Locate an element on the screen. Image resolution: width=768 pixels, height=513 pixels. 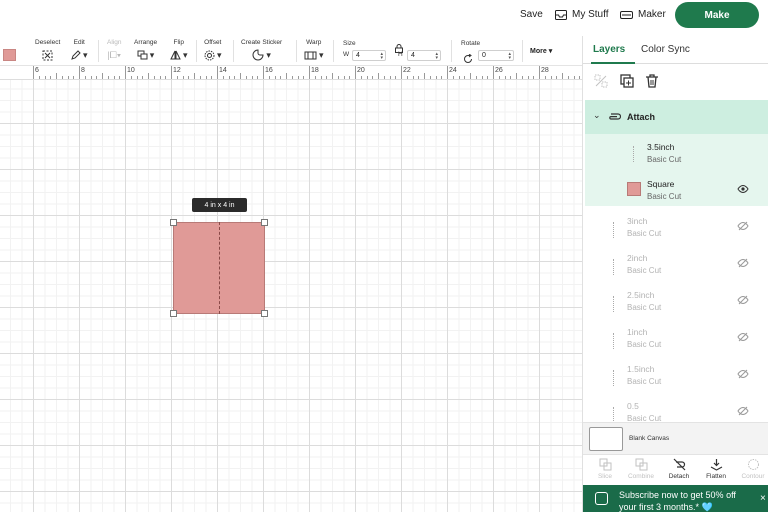
tab-layers: Layers is located at coordinates (609, 49).